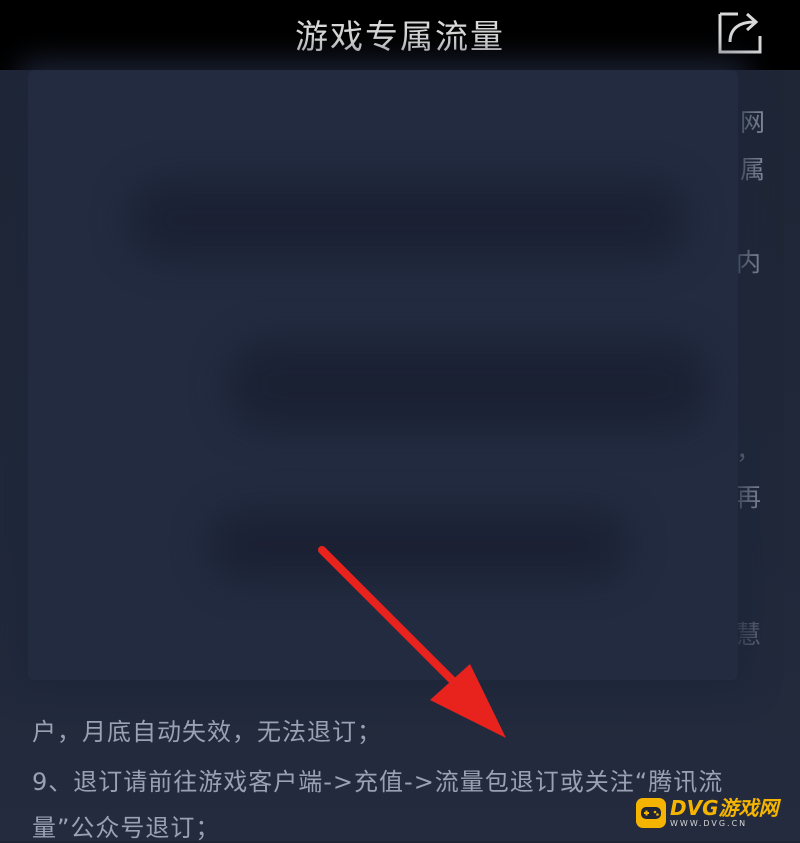 The image size is (800, 843). What do you see at coordinates (753, 169) in the screenshot?
I see `side-text-fragment: 属` at bounding box center [753, 169].